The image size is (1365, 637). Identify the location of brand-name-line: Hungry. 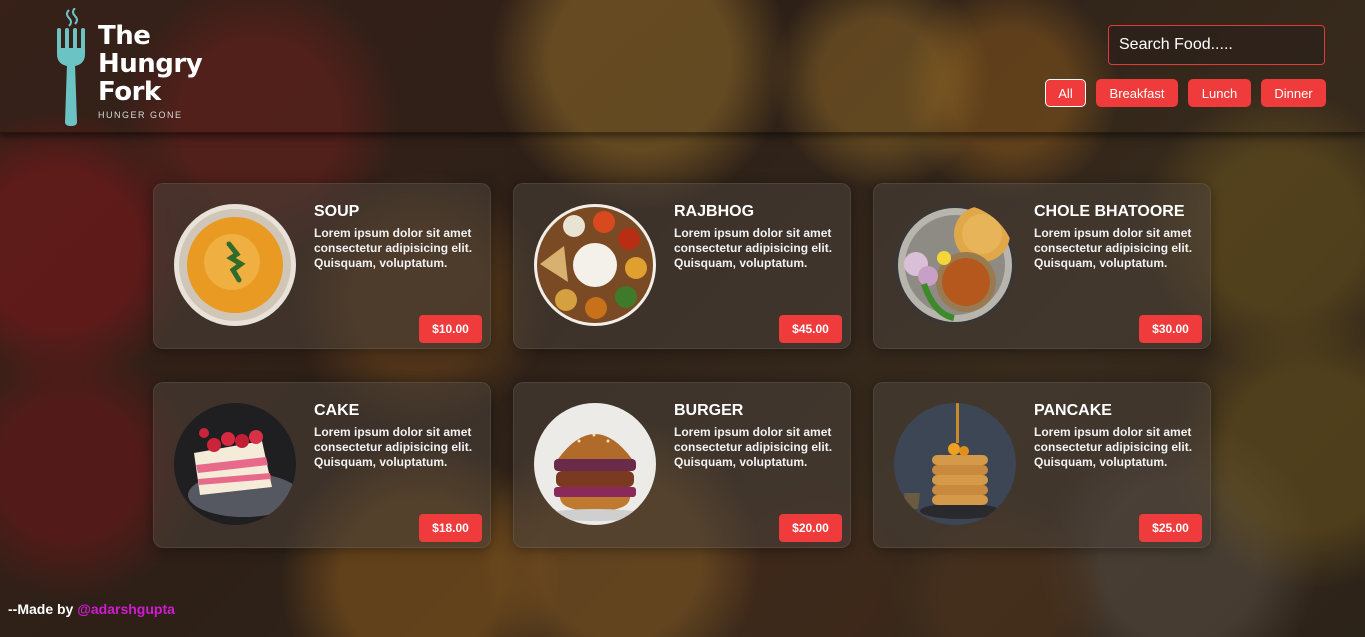
(150, 64).